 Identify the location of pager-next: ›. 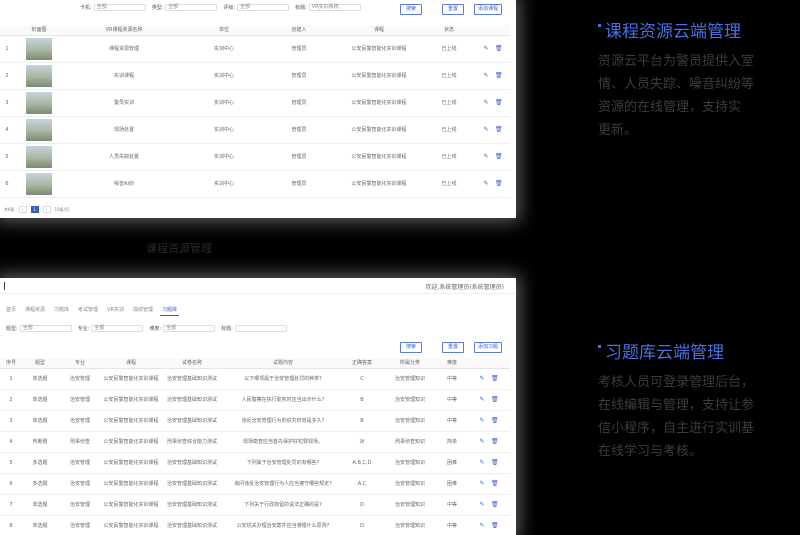
(46, 209).